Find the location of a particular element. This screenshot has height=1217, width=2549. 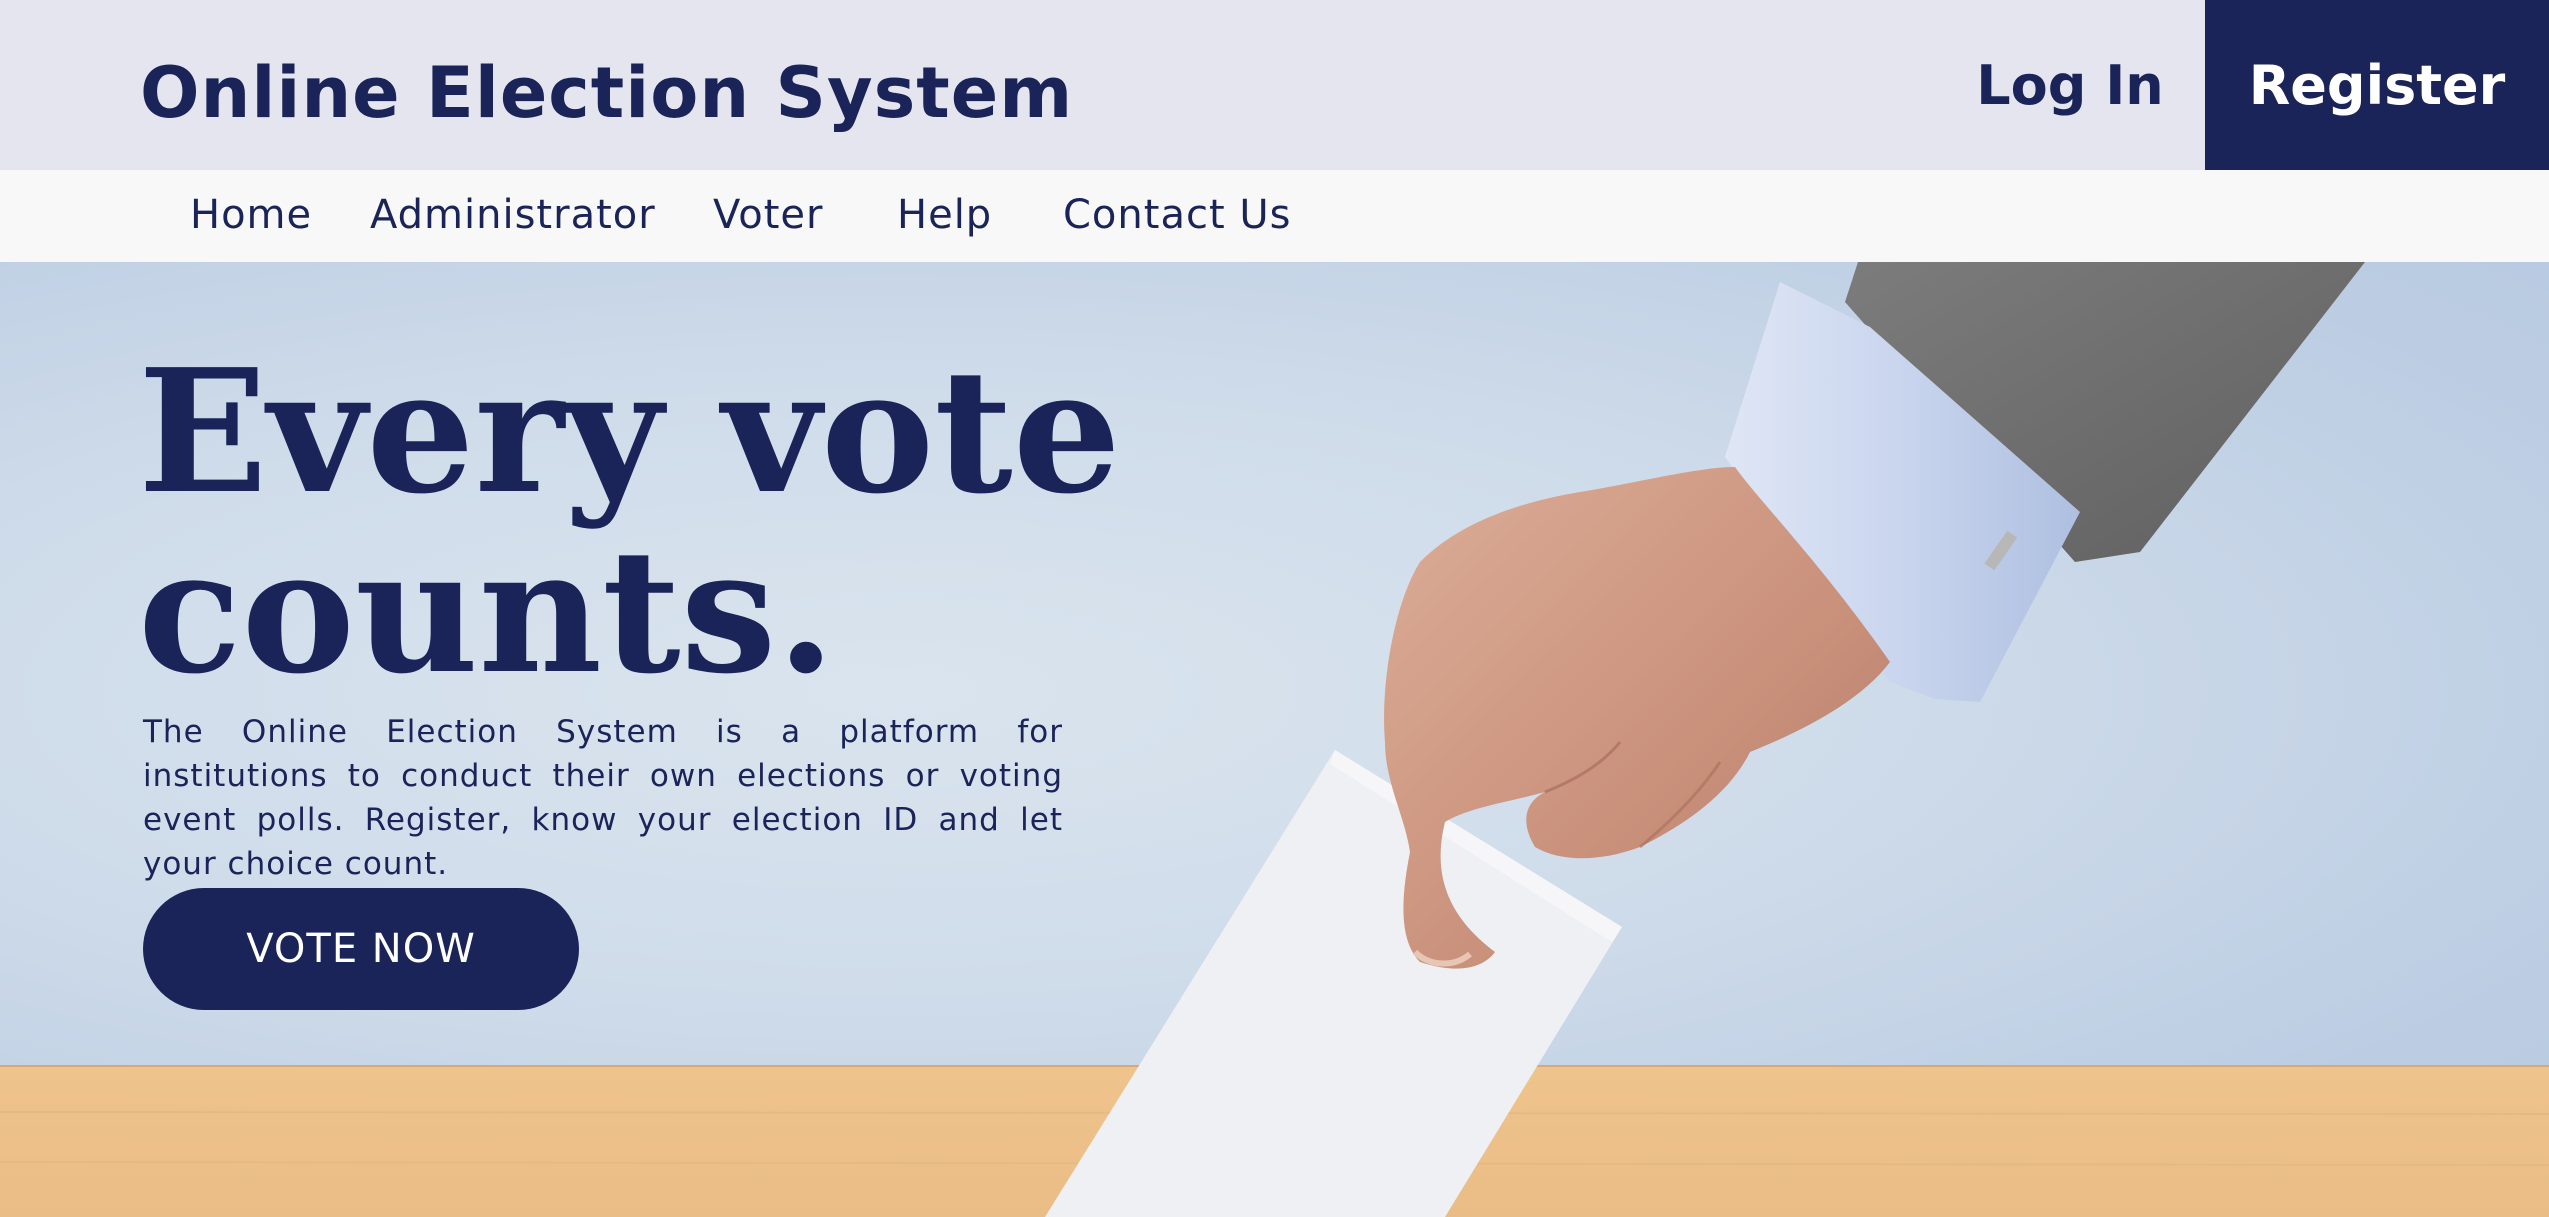

nav-item-administrator: Administrator is located at coordinates (513, 215).